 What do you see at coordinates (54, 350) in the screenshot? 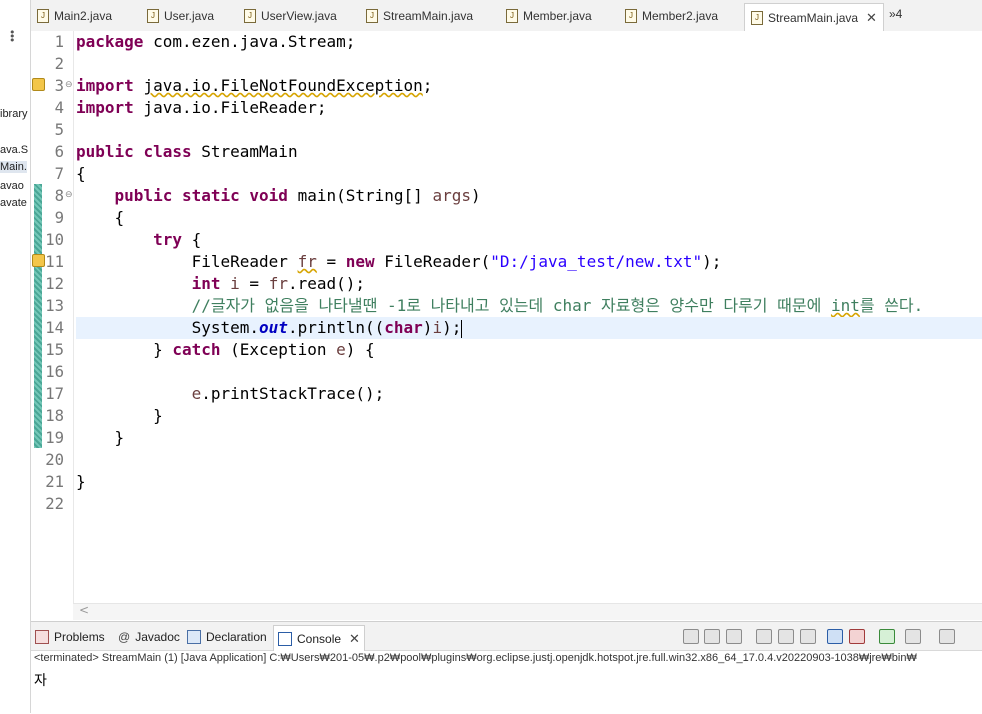
I see `line-number: 15` at bounding box center [54, 350].